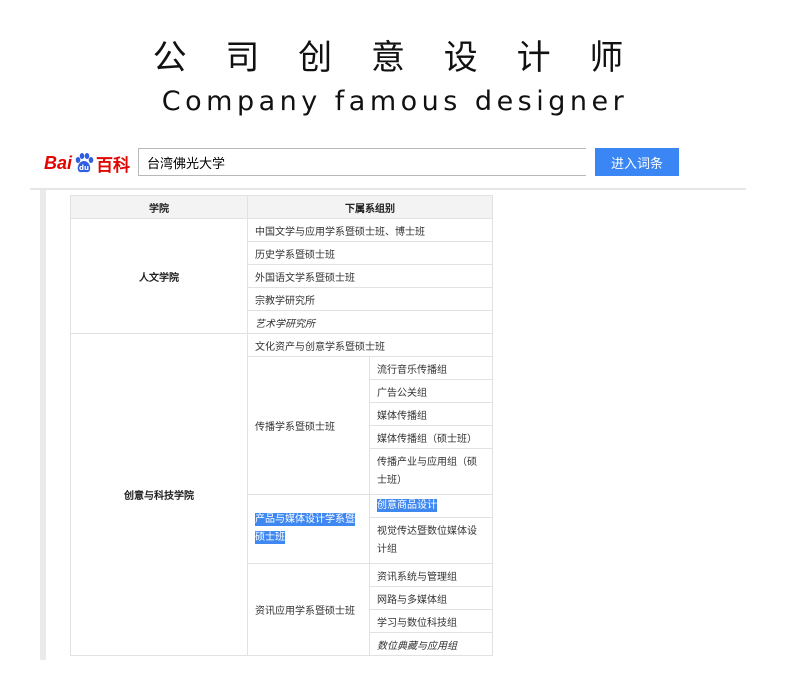  What do you see at coordinates (159, 494) in the screenshot?
I see `college-creative-technology: 创意与科技学院` at bounding box center [159, 494].